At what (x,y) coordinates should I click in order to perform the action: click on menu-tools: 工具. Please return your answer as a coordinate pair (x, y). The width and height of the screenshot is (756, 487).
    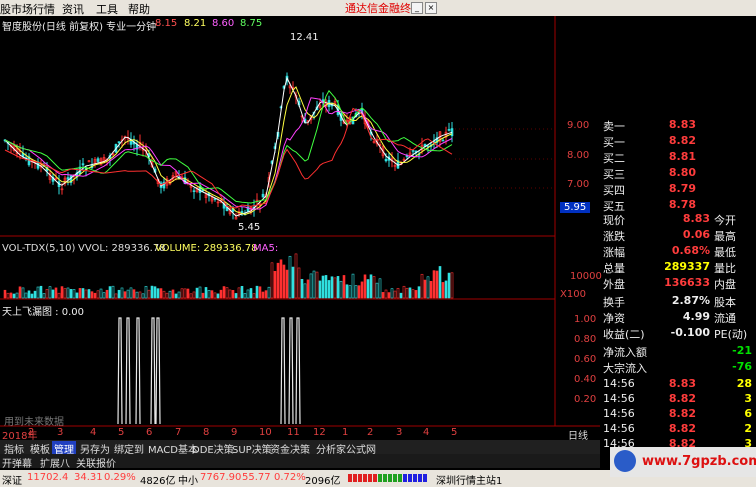
    Looking at the image, I should click on (107, 9).